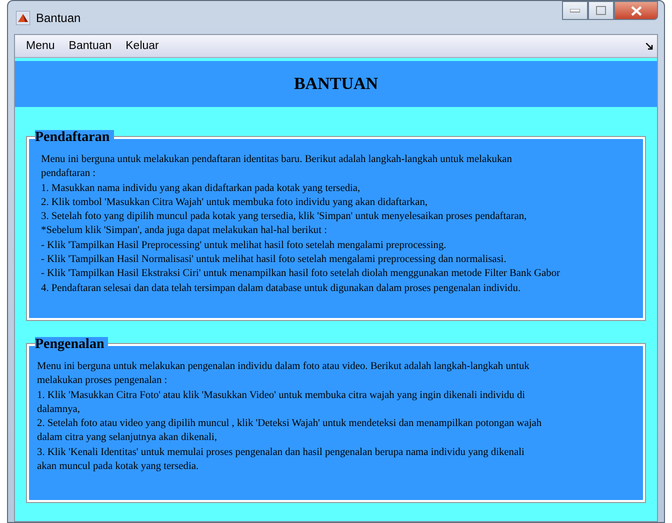 The width and height of the screenshot is (672, 523). What do you see at coordinates (142, 46) in the screenshot?
I see `menu-item: Keluar` at bounding box center [142, 46].